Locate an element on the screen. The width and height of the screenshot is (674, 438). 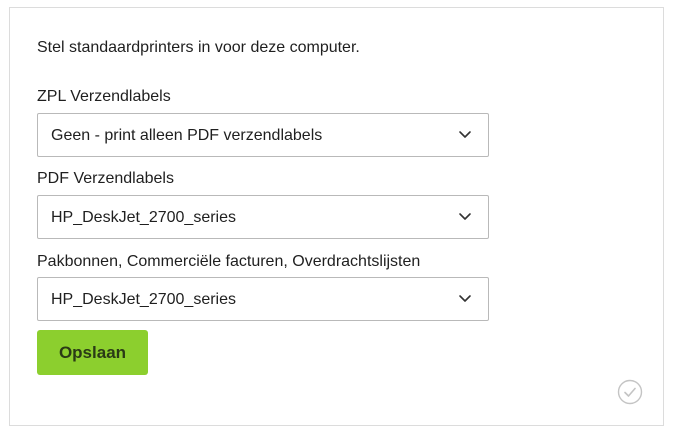
zpl-printer-value: Geen - print alleen PDF verzendlabels is located at coordinates (187, 135).